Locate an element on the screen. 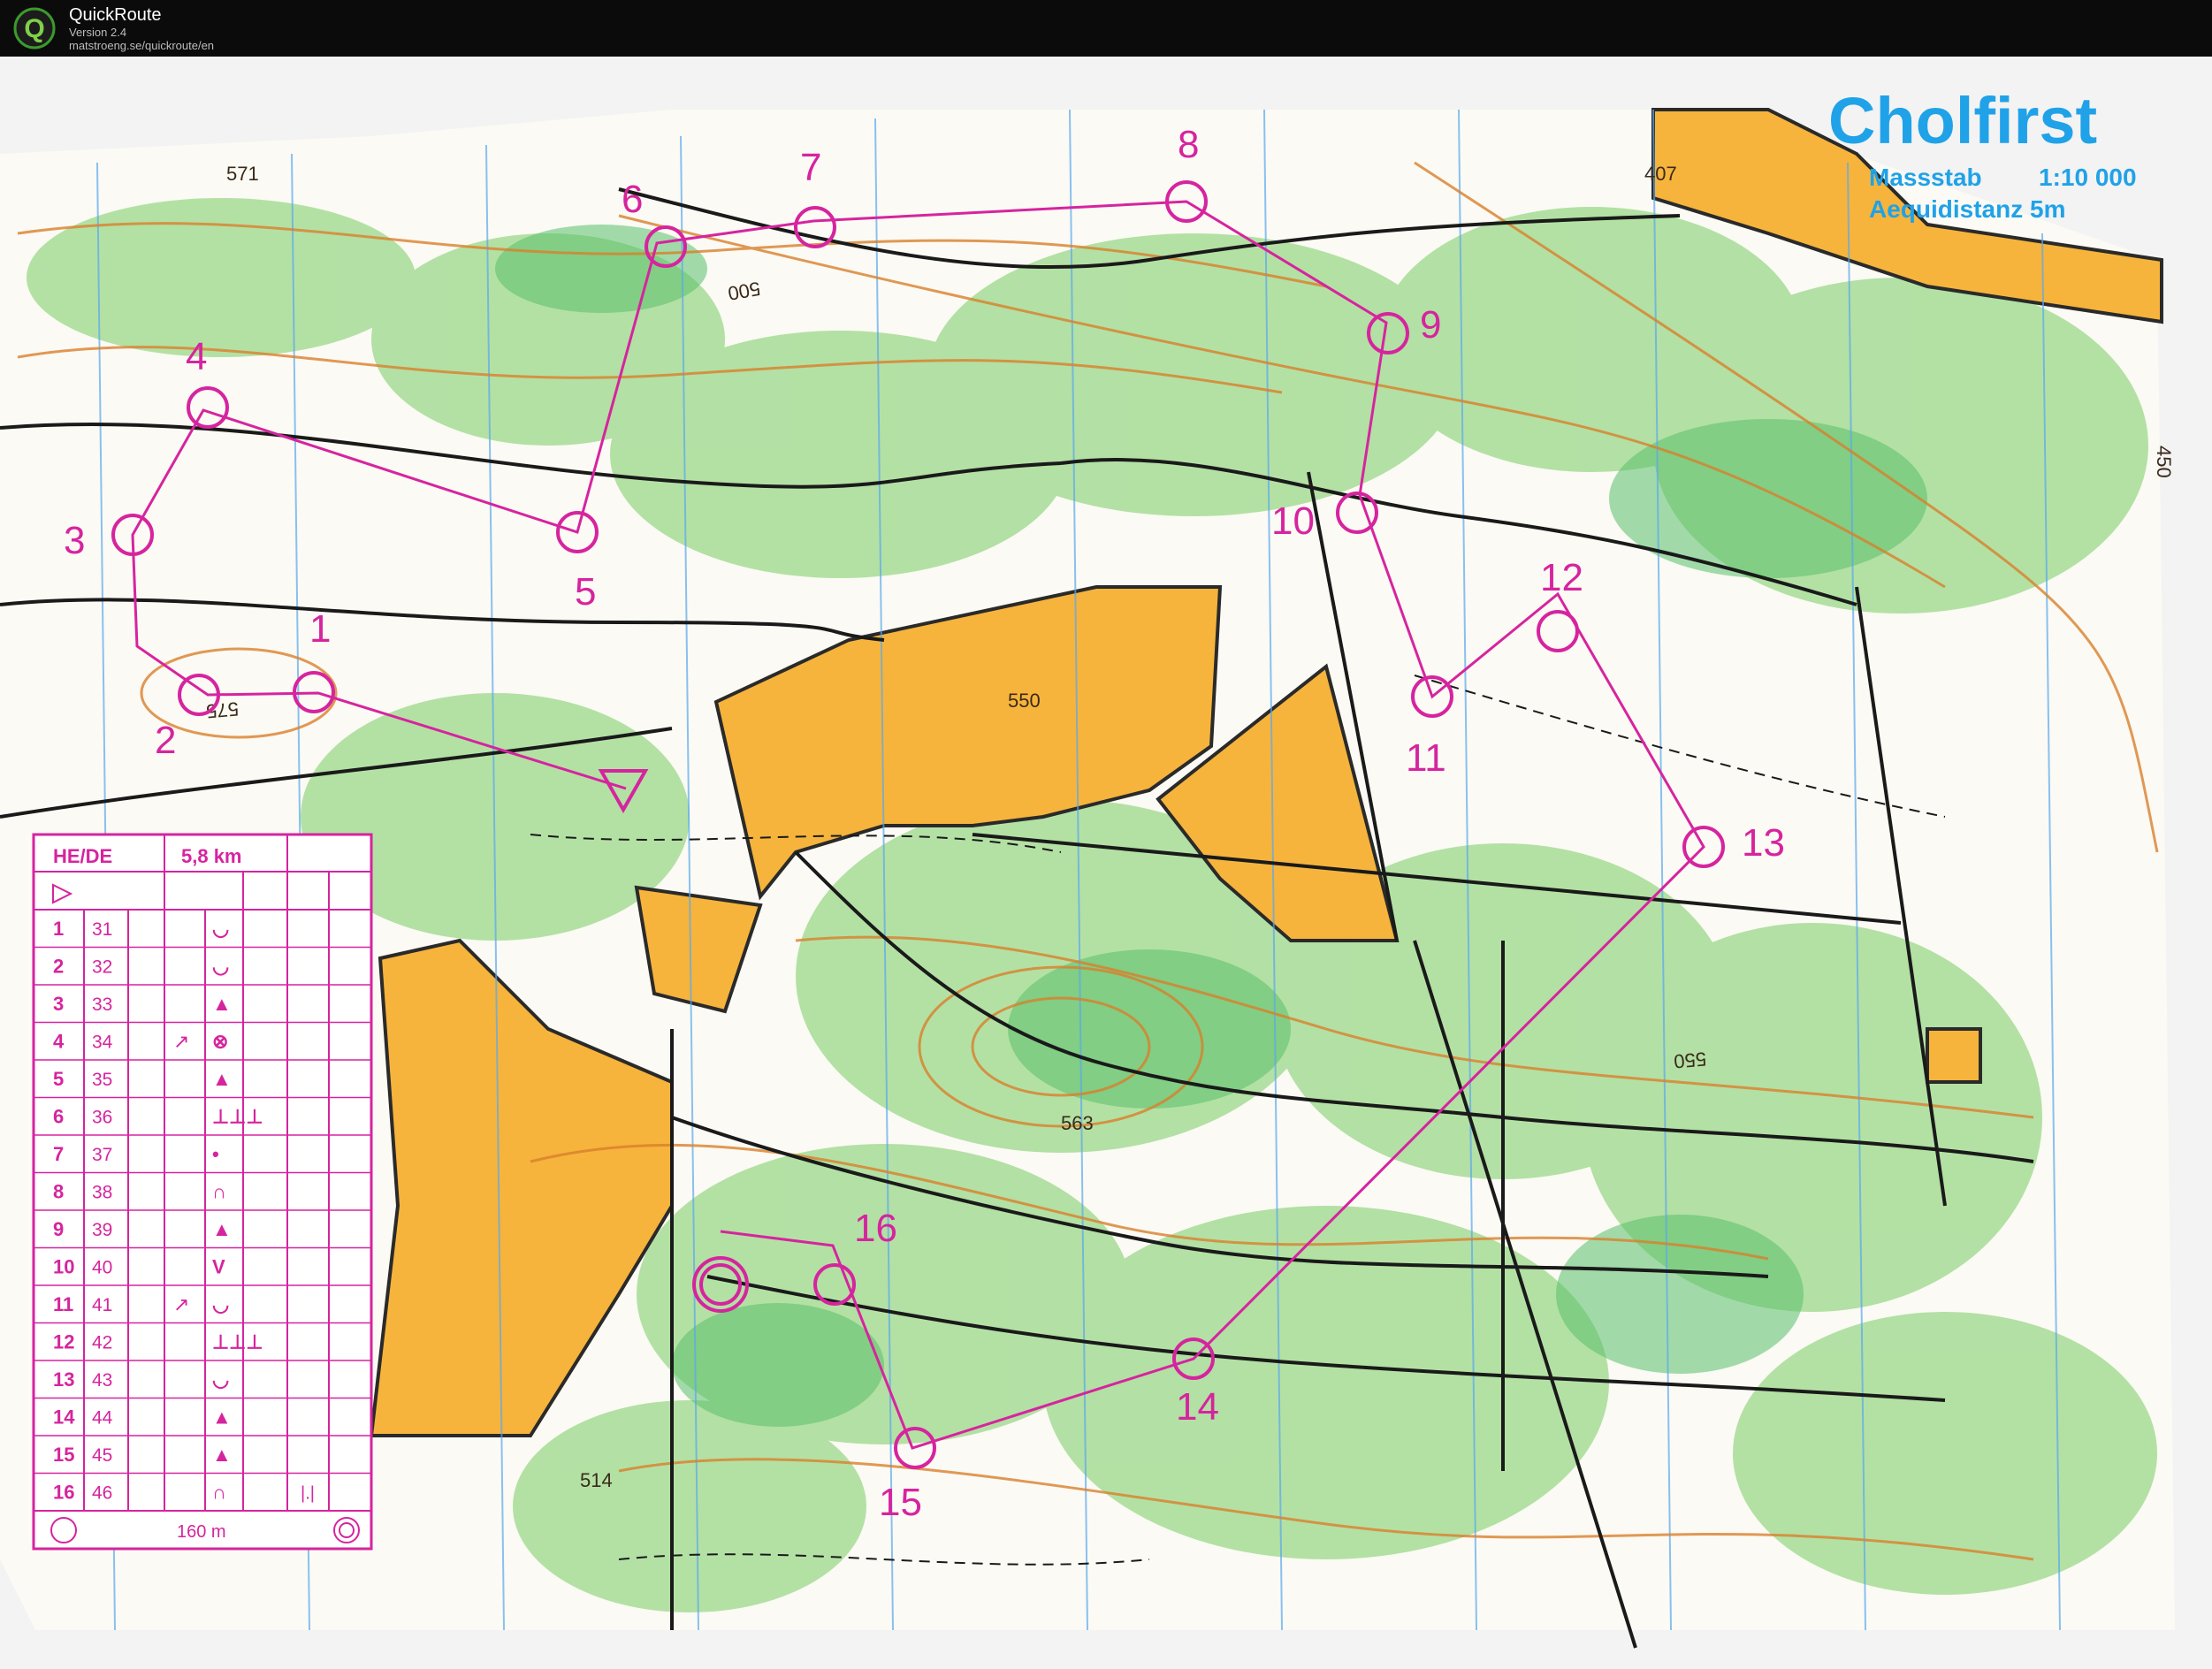 This screenshot has width=2212, height=1669. control-number-1: 1 is located at coordinates (320, 629).